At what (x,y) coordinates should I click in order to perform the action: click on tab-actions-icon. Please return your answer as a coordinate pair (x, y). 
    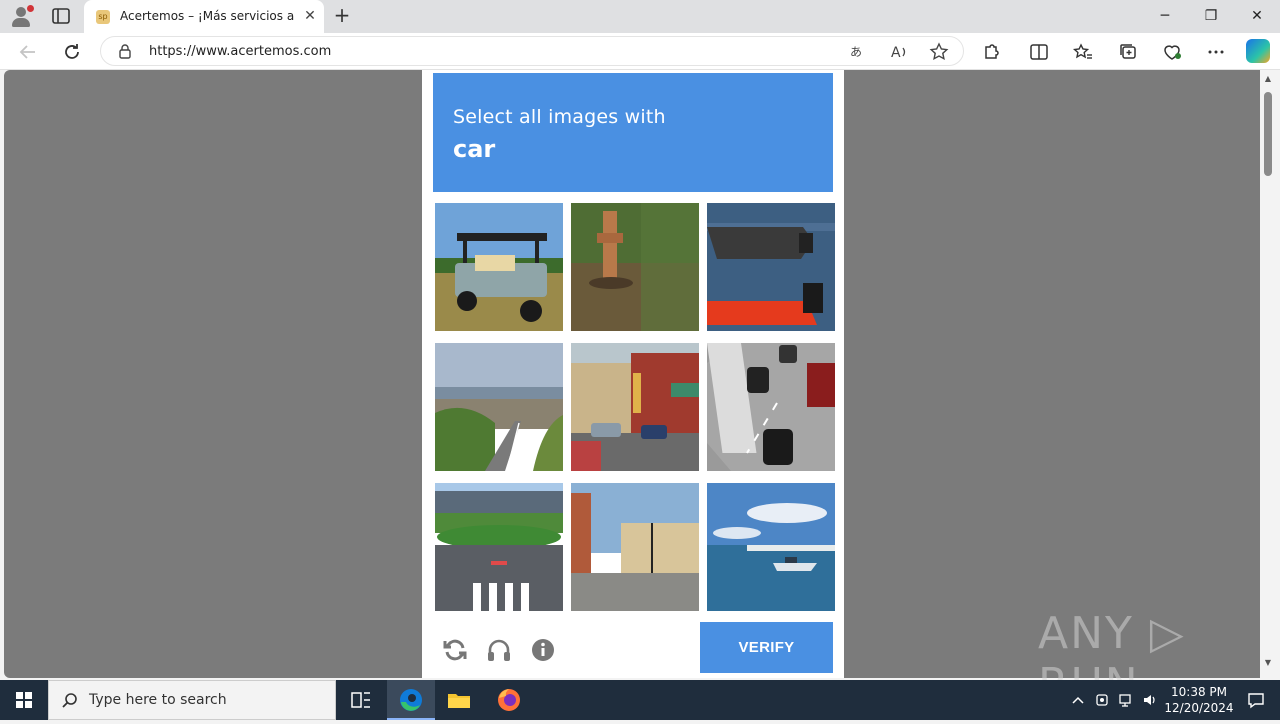
    Looking at the image, I should click on (61, 16).